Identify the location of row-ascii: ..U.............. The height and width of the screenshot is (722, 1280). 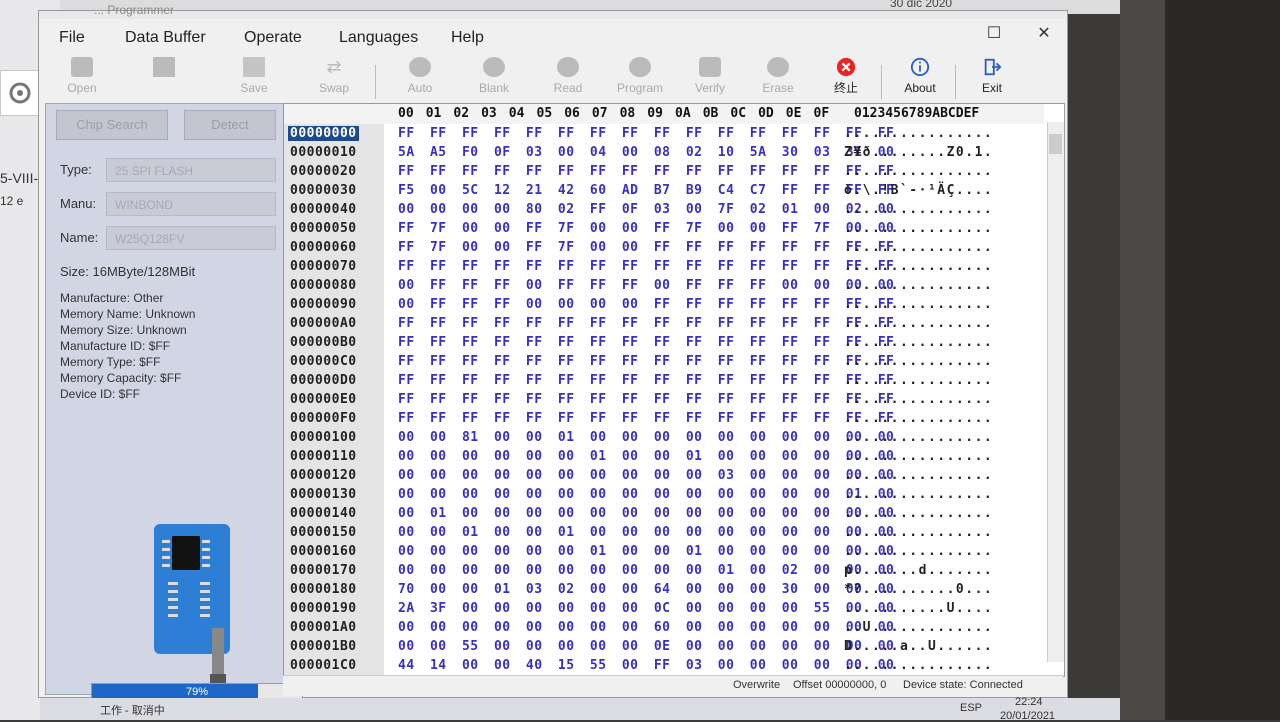
(918, 627).